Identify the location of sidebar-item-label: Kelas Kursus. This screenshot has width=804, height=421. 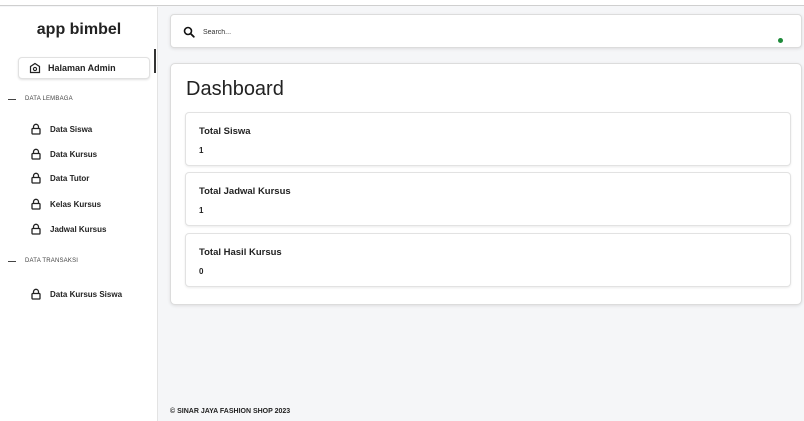
(76, 204).